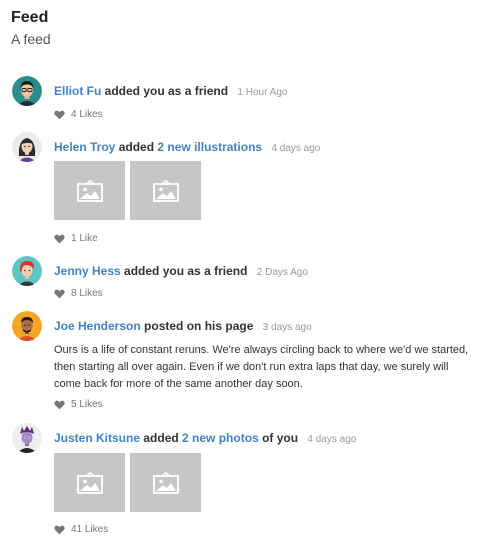 The image size is (500, 558). I want to click on event-action-suffix: of you, so click(280, 438).